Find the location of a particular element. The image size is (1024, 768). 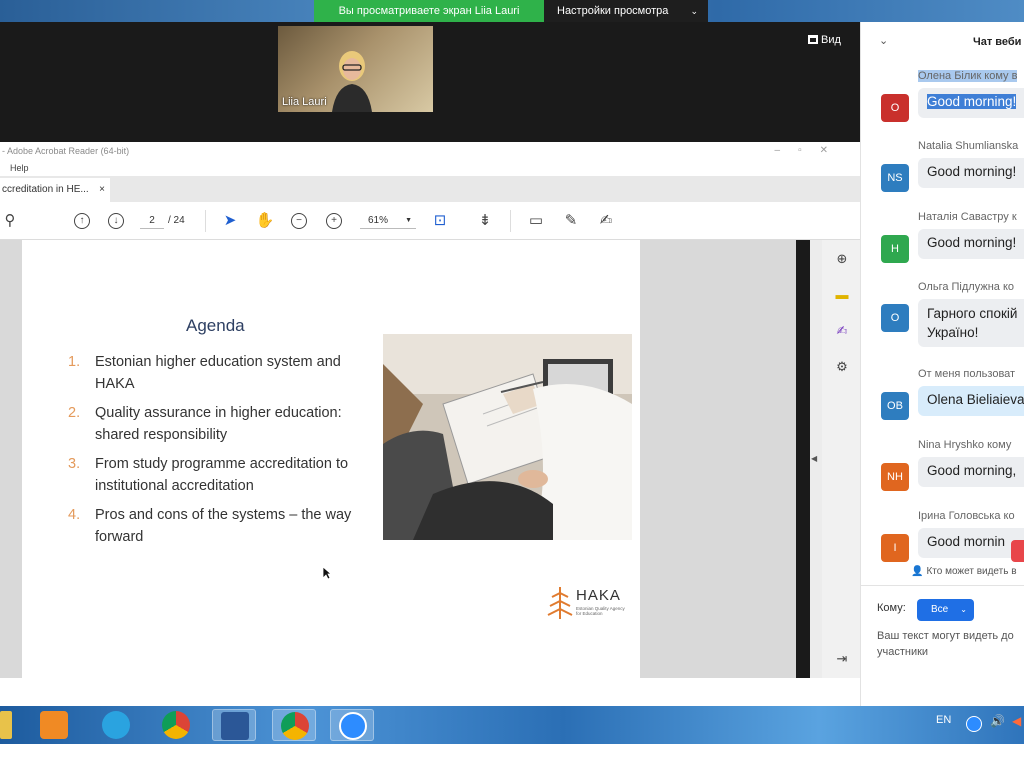

acrobat-title-bar: - Adobe Acrobat Reader (64-bit) is located at coordinates (430, 151).